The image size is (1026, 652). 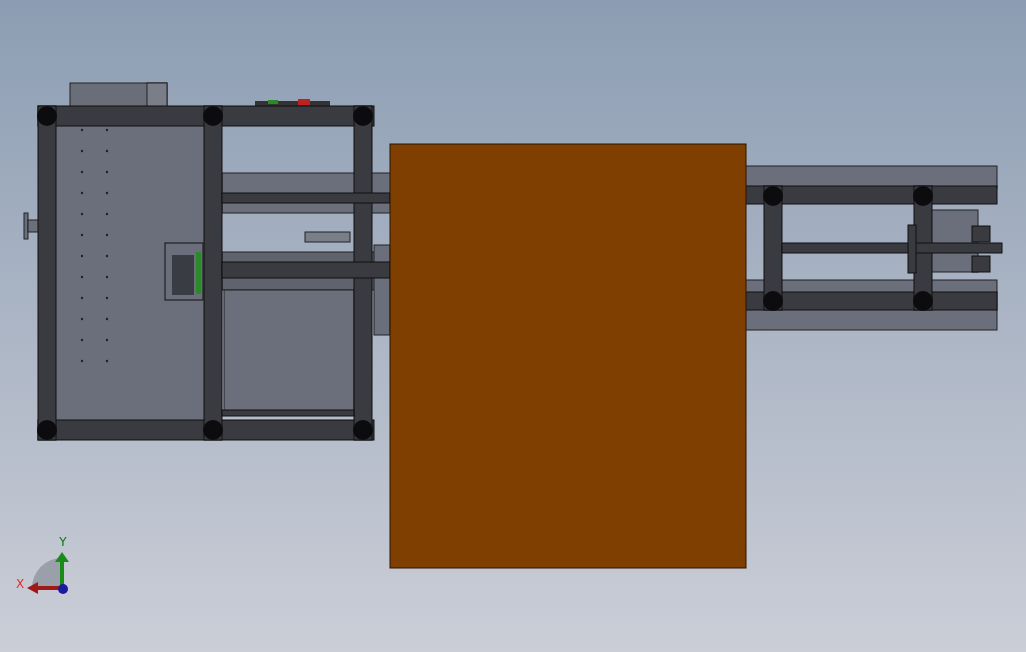 What do you see at coordinates (48, 573) in the screenshot?
I see `axis-triad-drawing` at bounding box center [48, 573].